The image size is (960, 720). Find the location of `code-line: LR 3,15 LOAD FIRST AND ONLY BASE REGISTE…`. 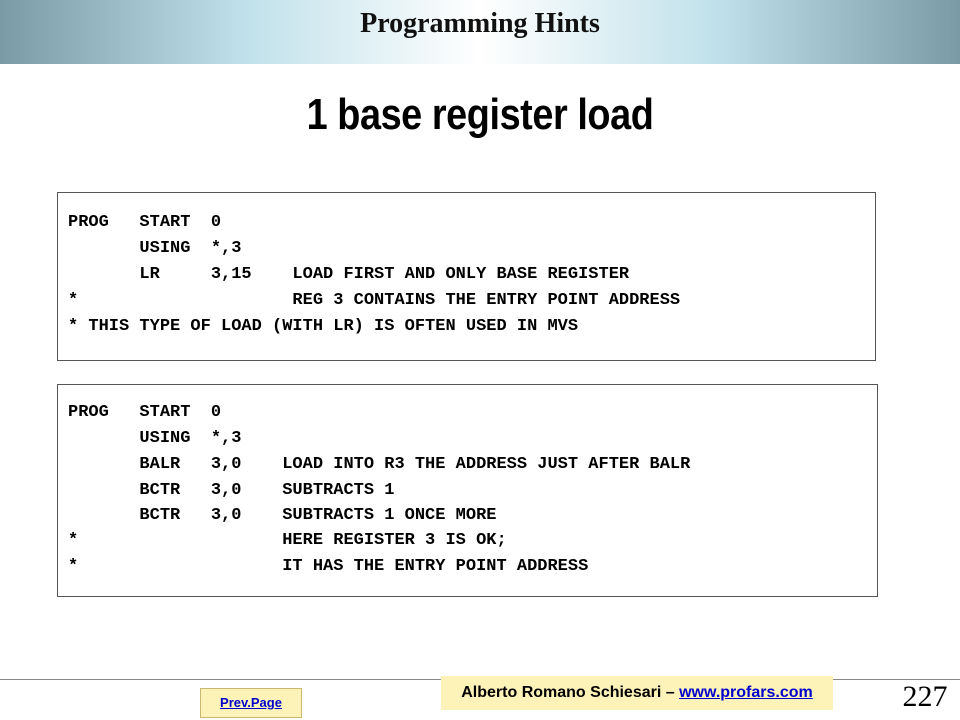

code-line: LR 3,15 LOAD FIRST AND ONLY BASE REGISTE… is located at coordinates (349, 274).